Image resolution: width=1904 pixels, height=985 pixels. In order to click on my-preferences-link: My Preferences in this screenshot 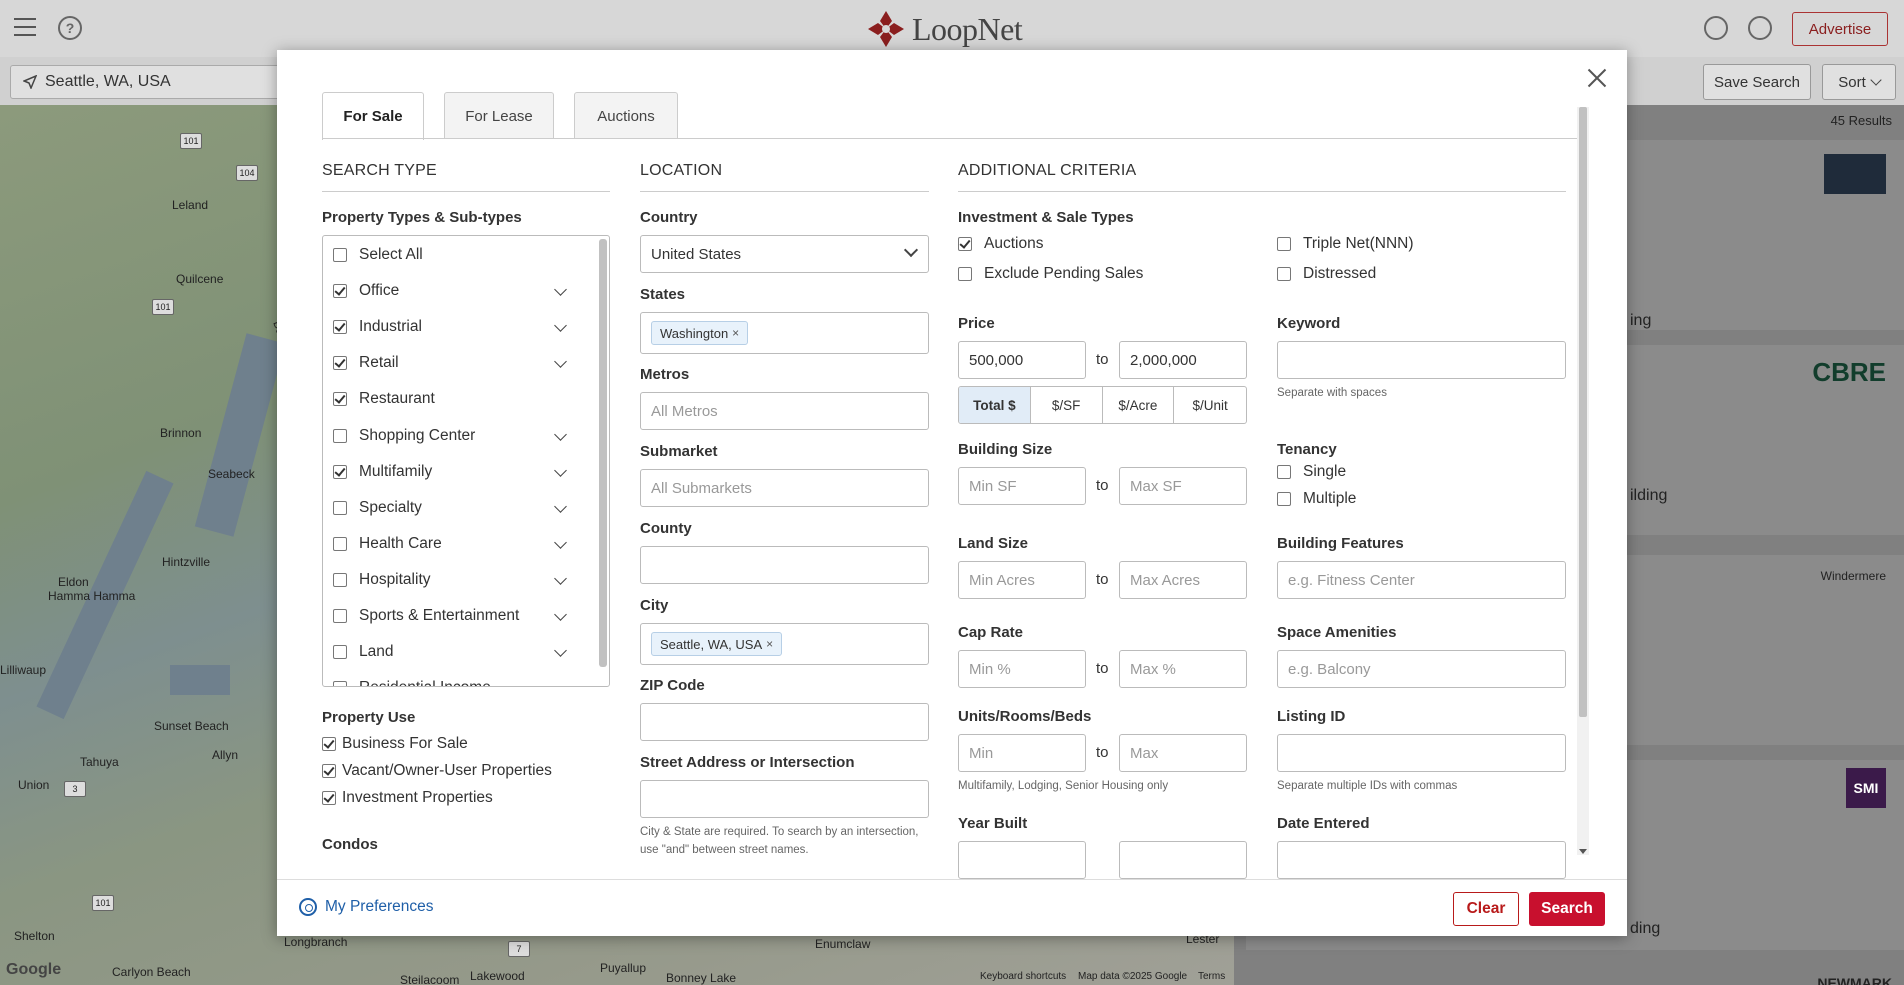, I will do `click(366, 907)`.